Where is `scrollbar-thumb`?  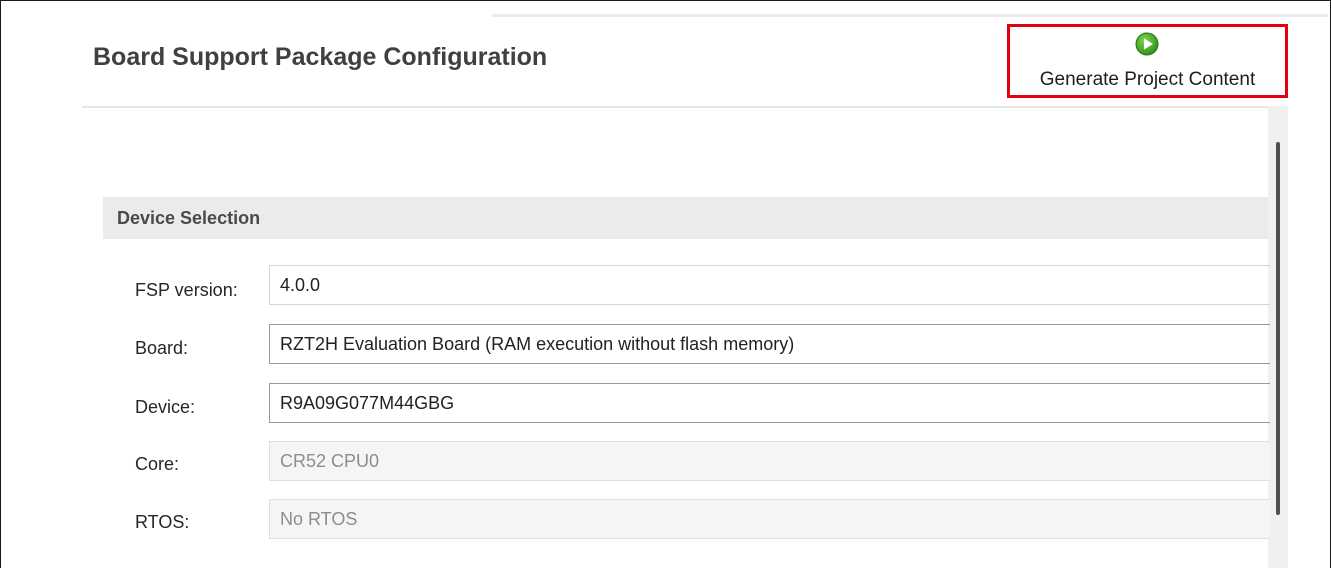
scrollbar-thumb is located at coordinates (1278, 328).